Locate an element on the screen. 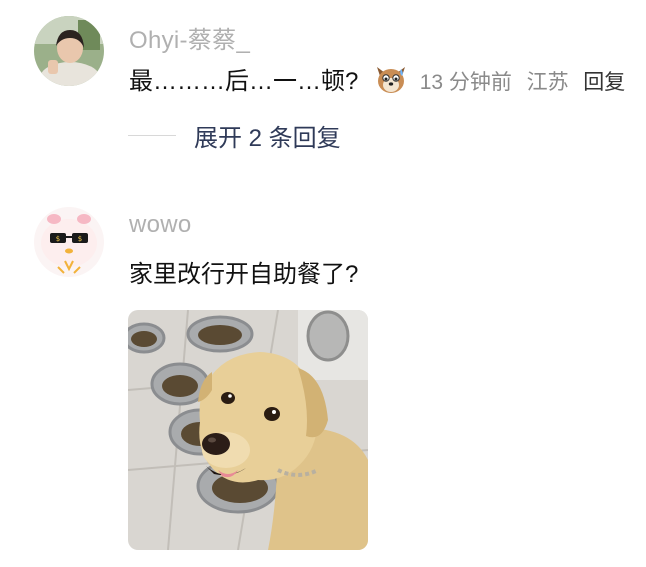  cartoon-avatar: $ $ is located at coordinates (69, 242).